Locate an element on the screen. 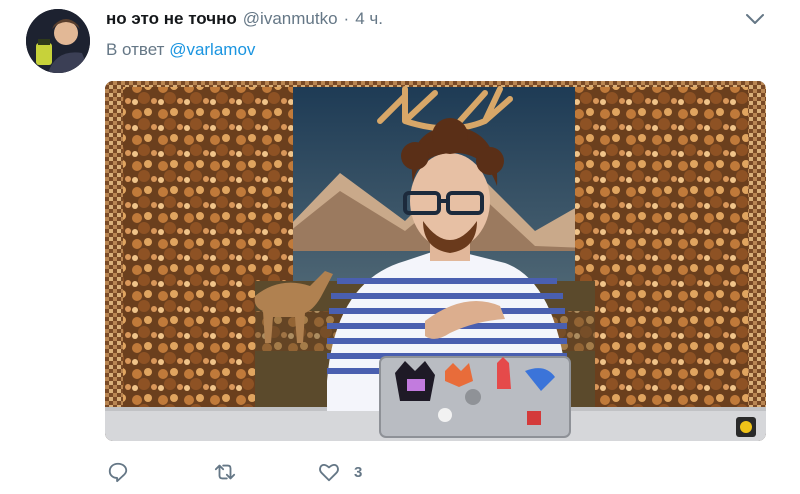  user-handle: @ivanmutko is located at coordinates (290, 19).